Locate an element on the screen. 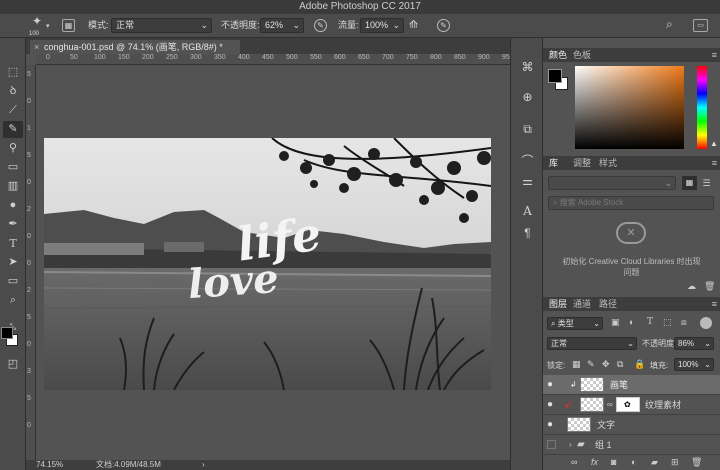  blend-mode-select: 正常 ⌄ is located at coordinates (592, 343).